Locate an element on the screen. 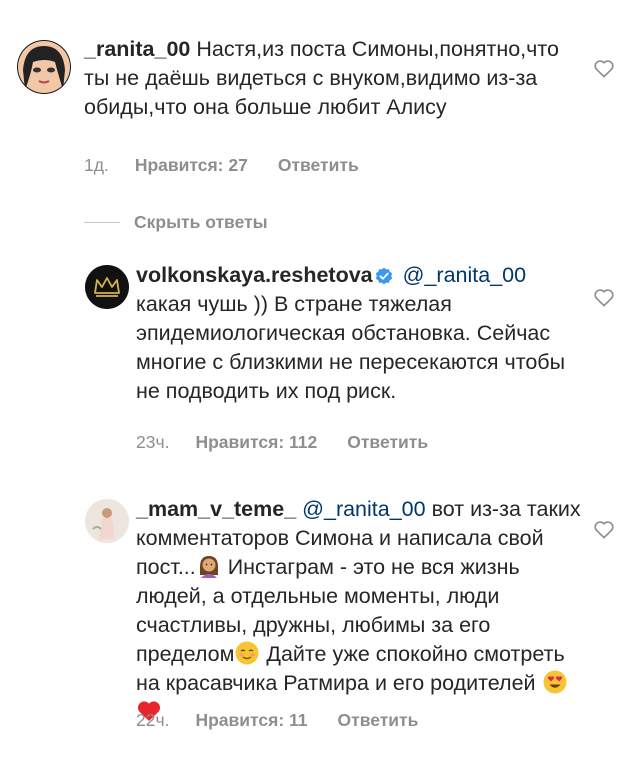  avatar-mam-v-teme is located at coordinates (107, 521).